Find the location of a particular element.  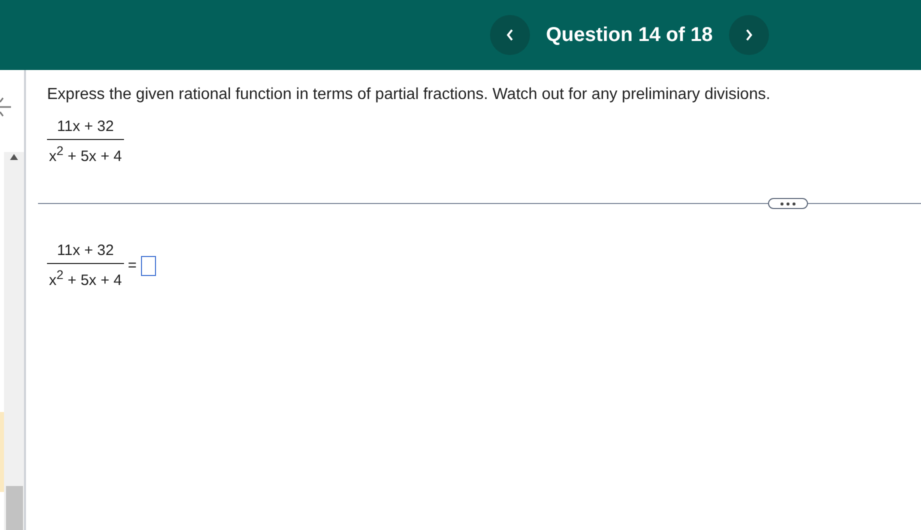

question-counter: Question 14 of 18 is located at coordinates (629, 35).